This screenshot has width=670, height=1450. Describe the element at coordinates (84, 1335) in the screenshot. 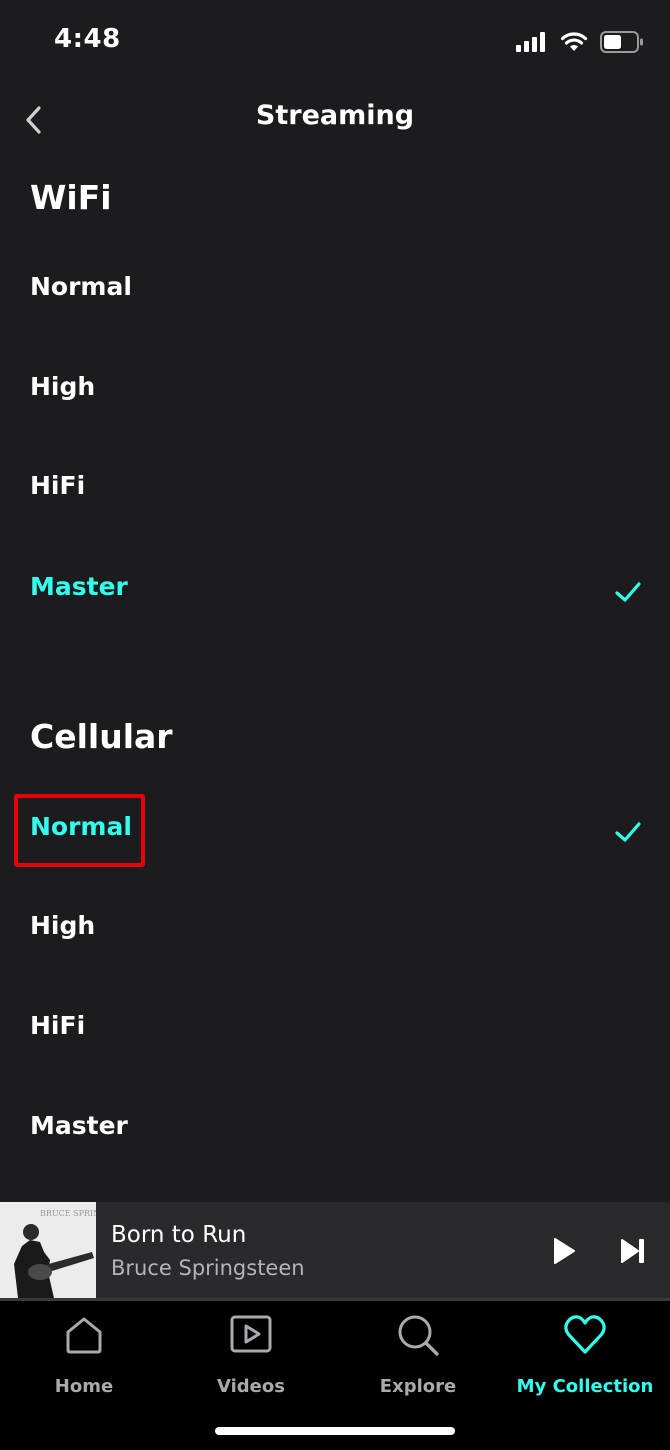

I see `home-icon` at that location.